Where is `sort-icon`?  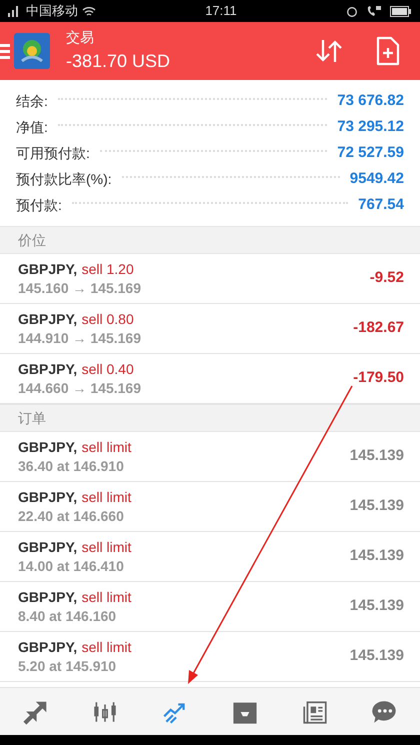
sort-icon is located at coordinates (329, 51).